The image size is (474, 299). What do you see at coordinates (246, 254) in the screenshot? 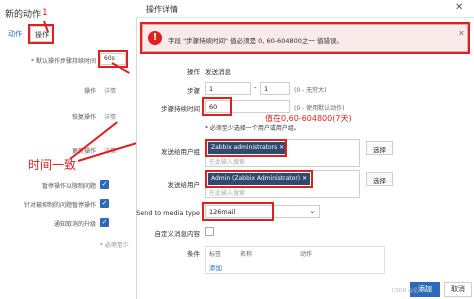
I see `conditions-col-name: 名称` at bounding box center [246, 254].